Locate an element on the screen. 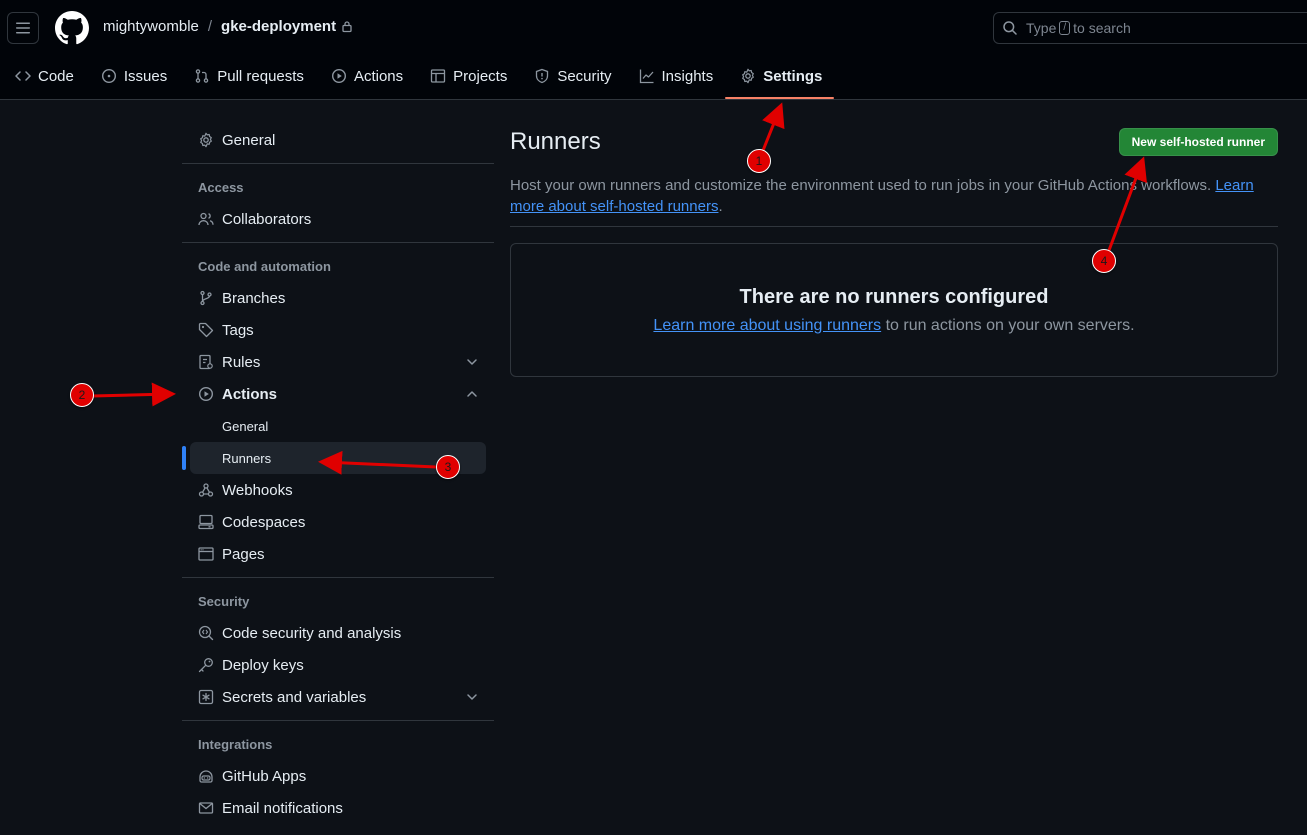  sidebar-item-email-notifications: Email notifications is located at coordinates (338, 808).